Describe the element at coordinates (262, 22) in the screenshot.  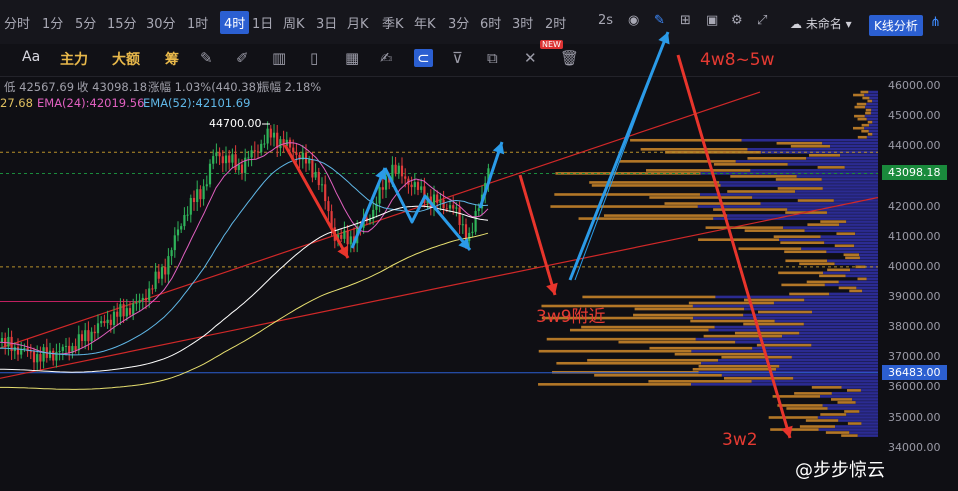
I see `tab-7: 1日` at that location.